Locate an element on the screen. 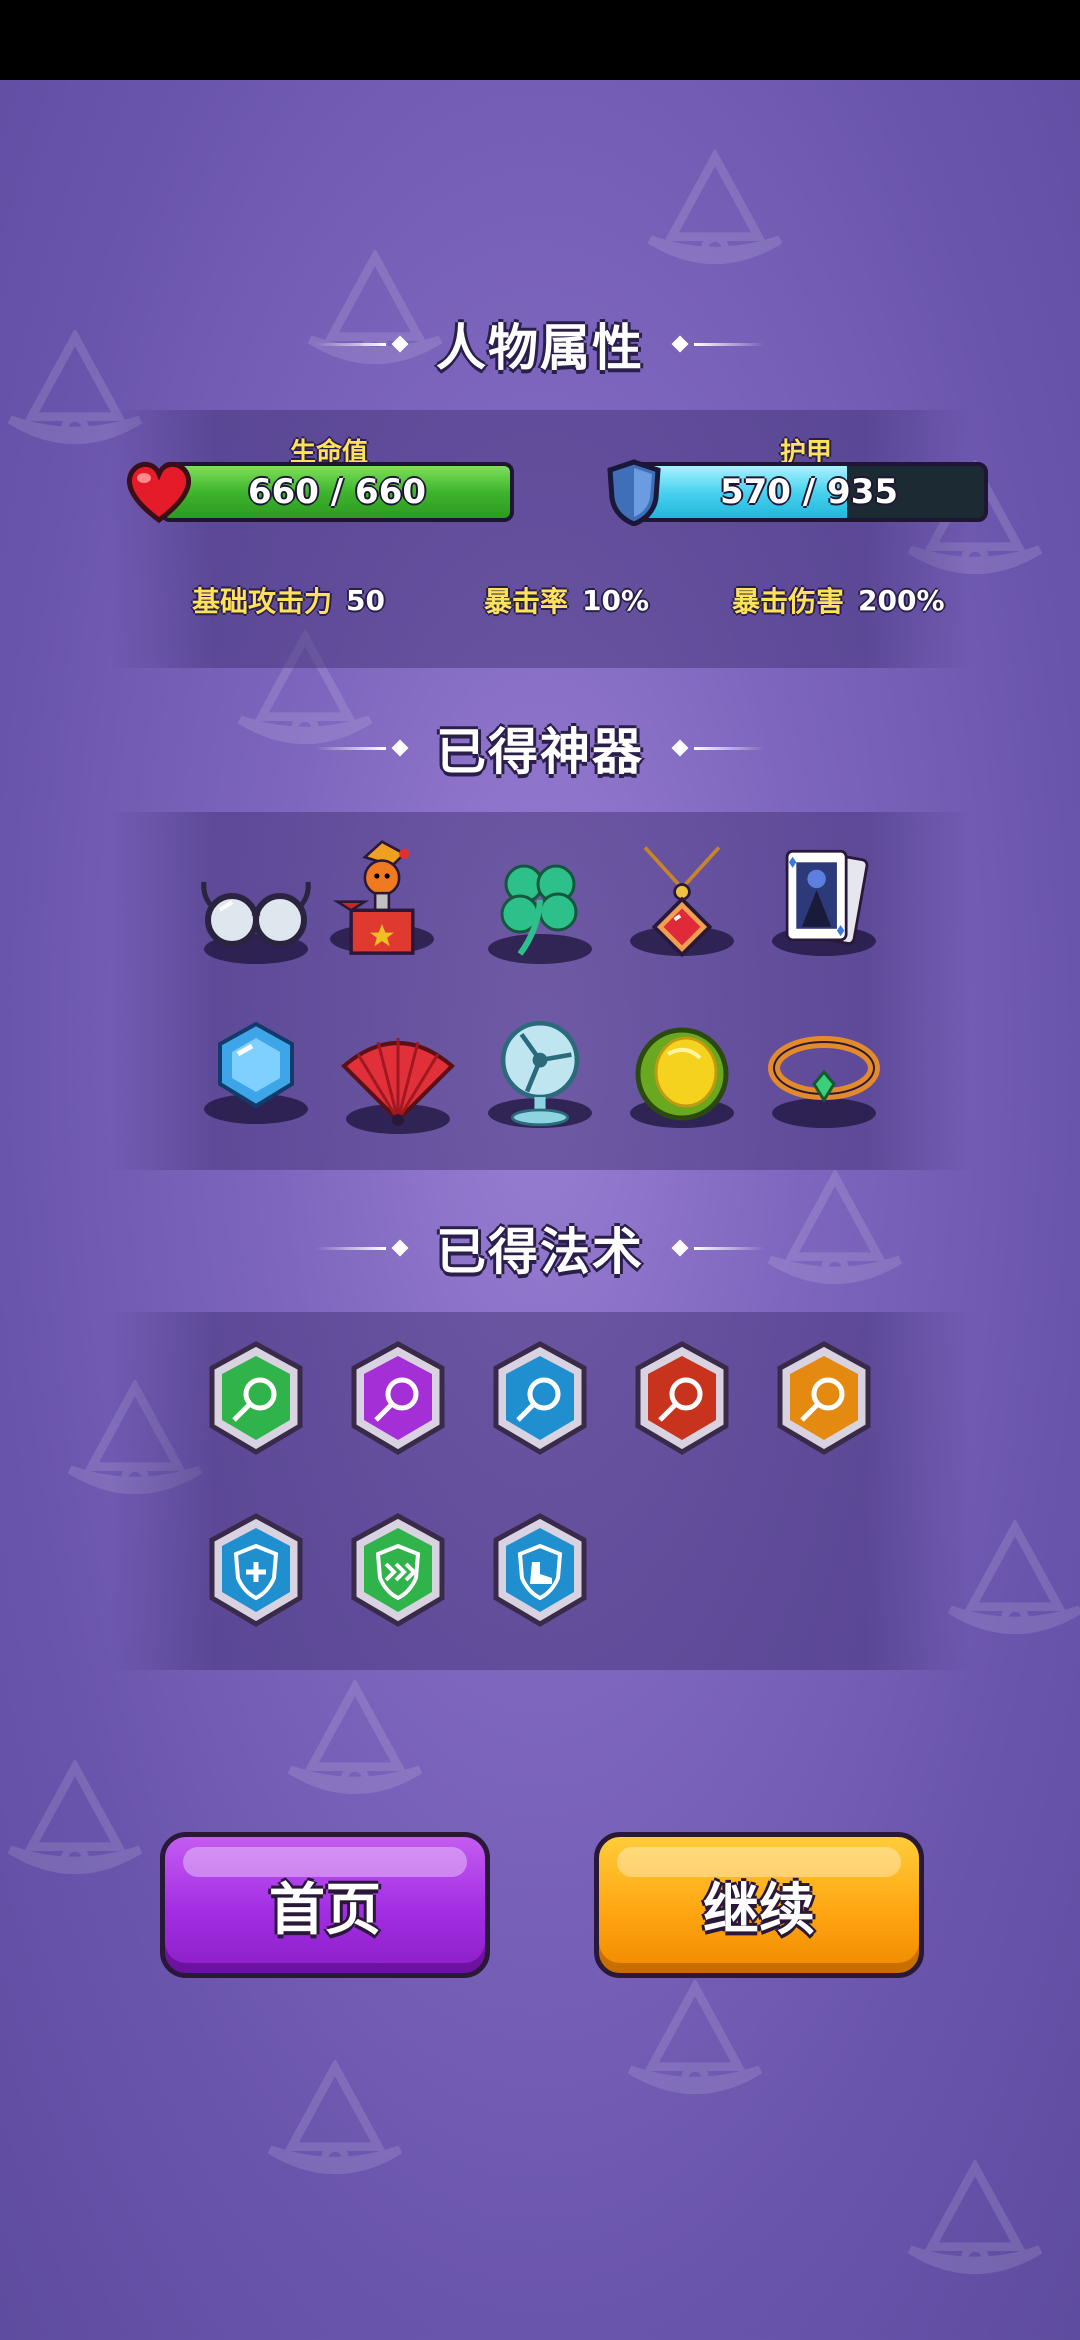  hp-value: 660 / 660 is located at coordinates (337, 492).